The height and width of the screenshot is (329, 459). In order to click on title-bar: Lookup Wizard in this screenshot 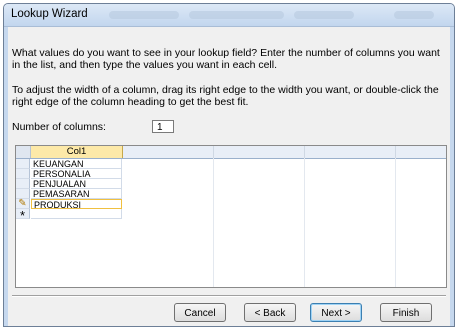, I will do `click(229, 15)`.